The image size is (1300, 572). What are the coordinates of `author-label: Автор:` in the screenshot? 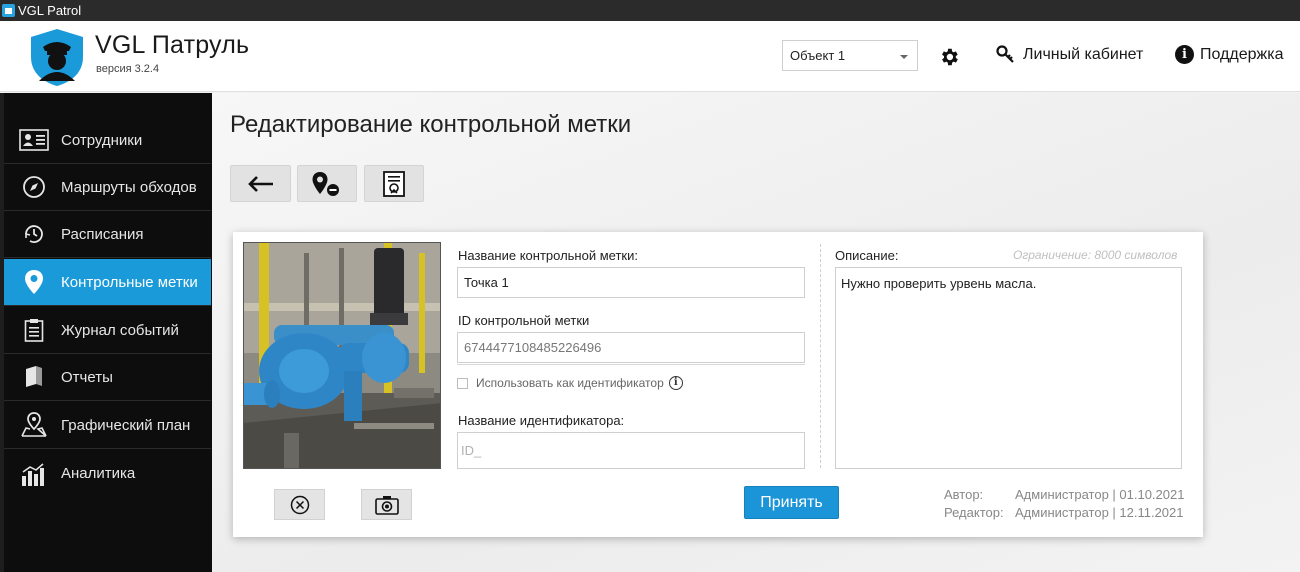 It's located at (964, 494).